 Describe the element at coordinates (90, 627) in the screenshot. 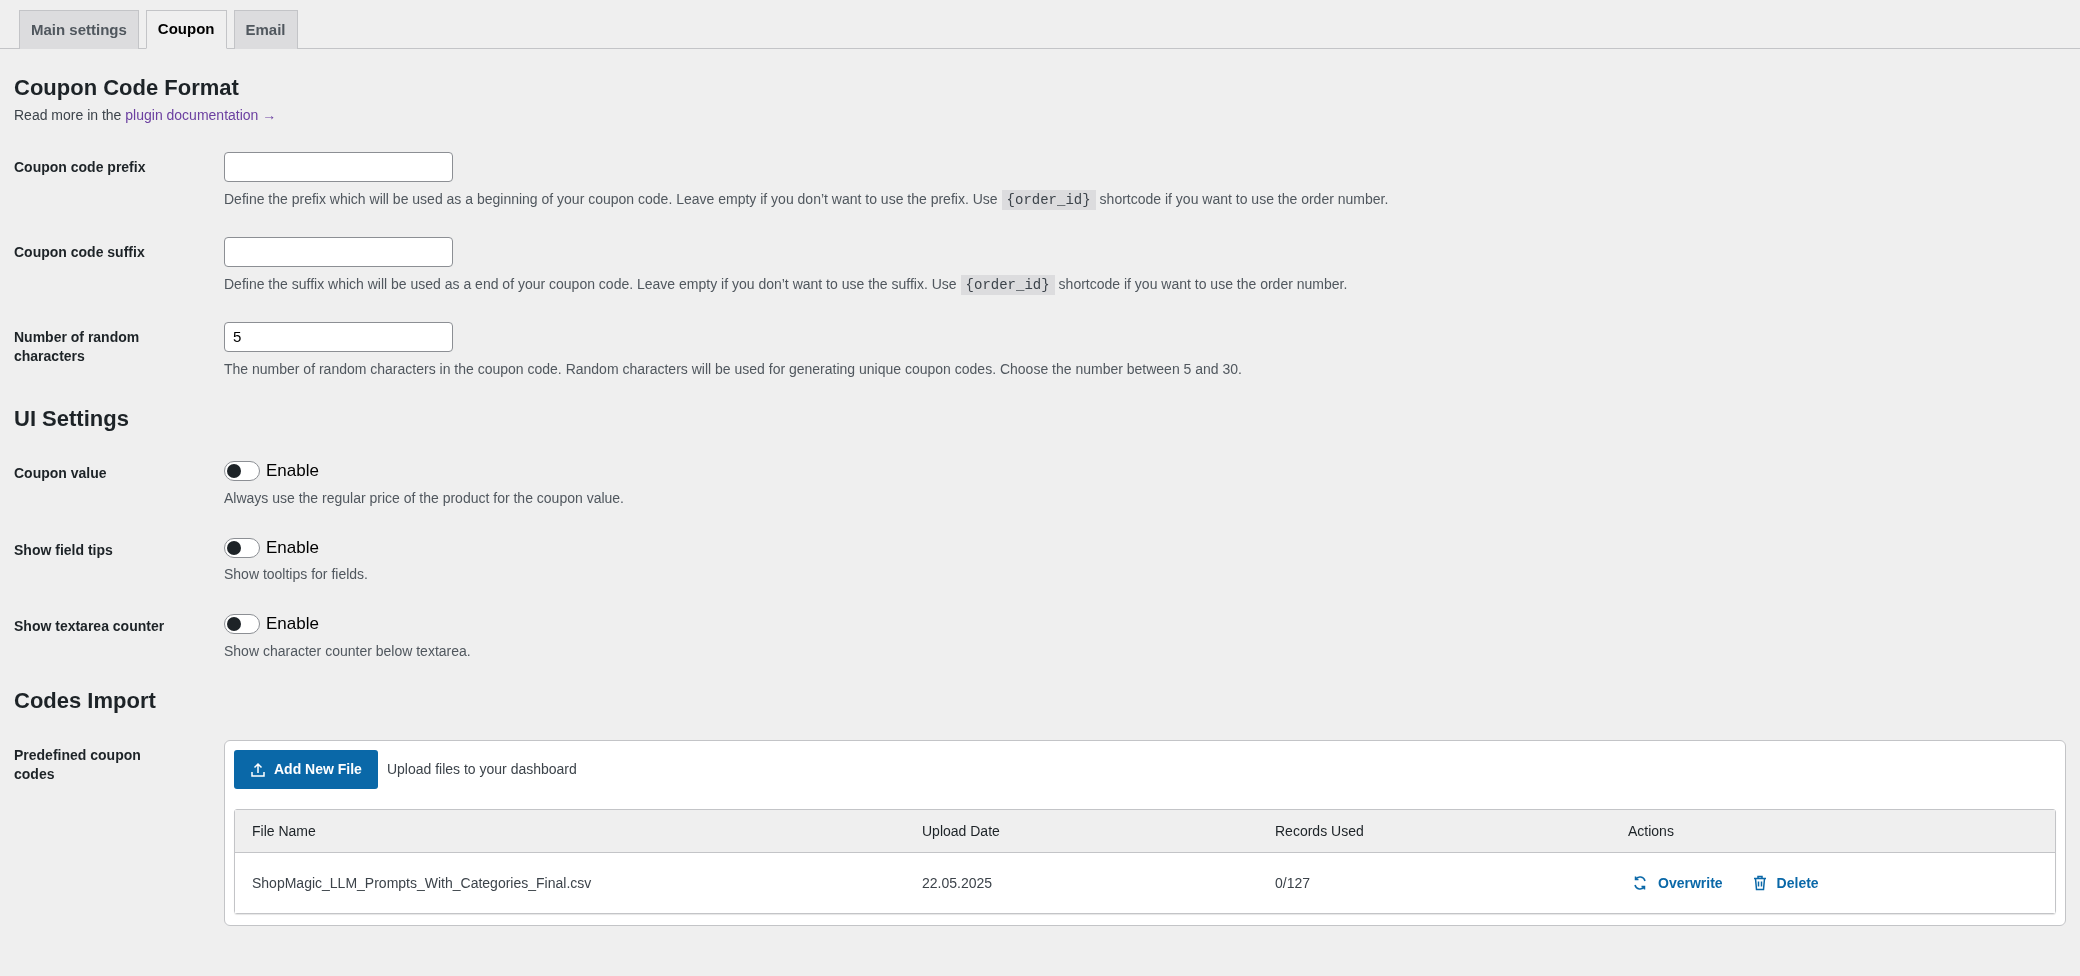

I see `field-label: Show textarea counter` at that location.